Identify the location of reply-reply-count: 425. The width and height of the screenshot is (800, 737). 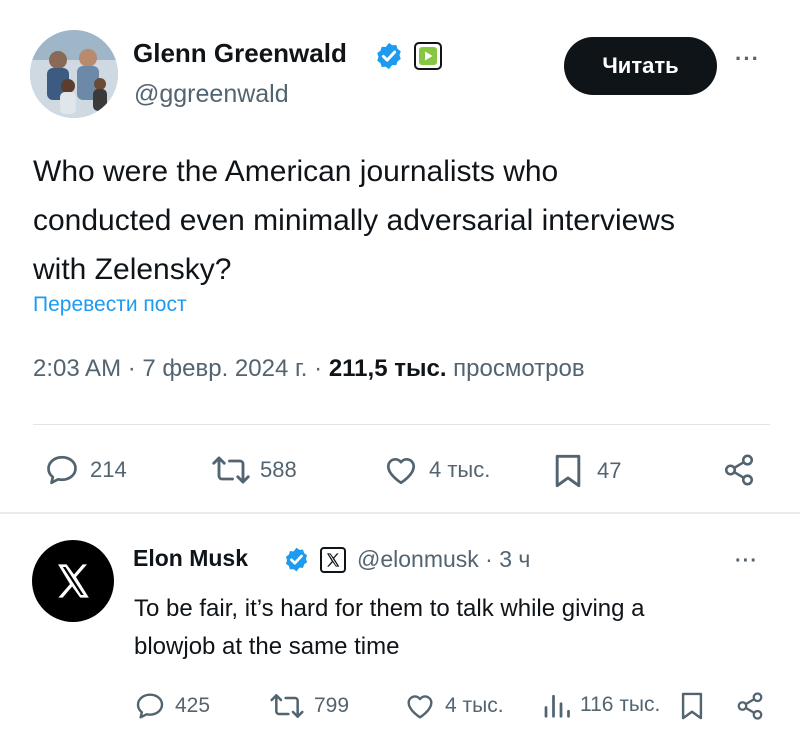
(193, 705).